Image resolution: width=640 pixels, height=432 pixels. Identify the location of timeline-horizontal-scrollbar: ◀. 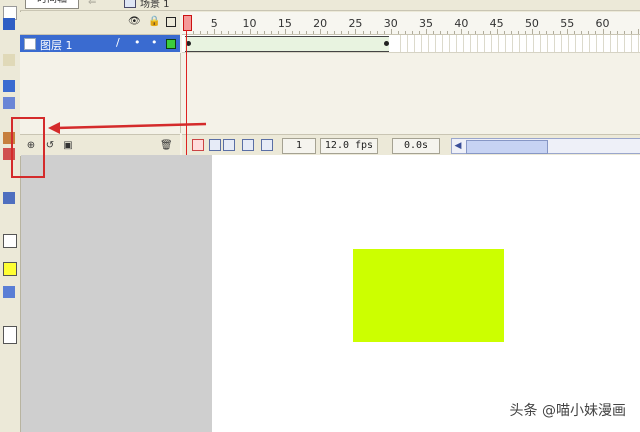
(545, 146).